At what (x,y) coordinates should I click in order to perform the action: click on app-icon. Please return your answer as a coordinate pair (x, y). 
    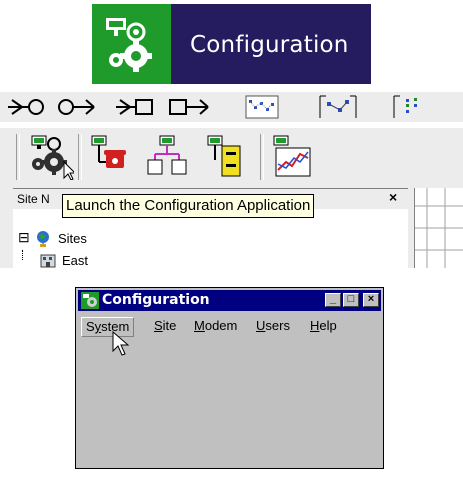
    Looking at the image, I should click on (90, 303).